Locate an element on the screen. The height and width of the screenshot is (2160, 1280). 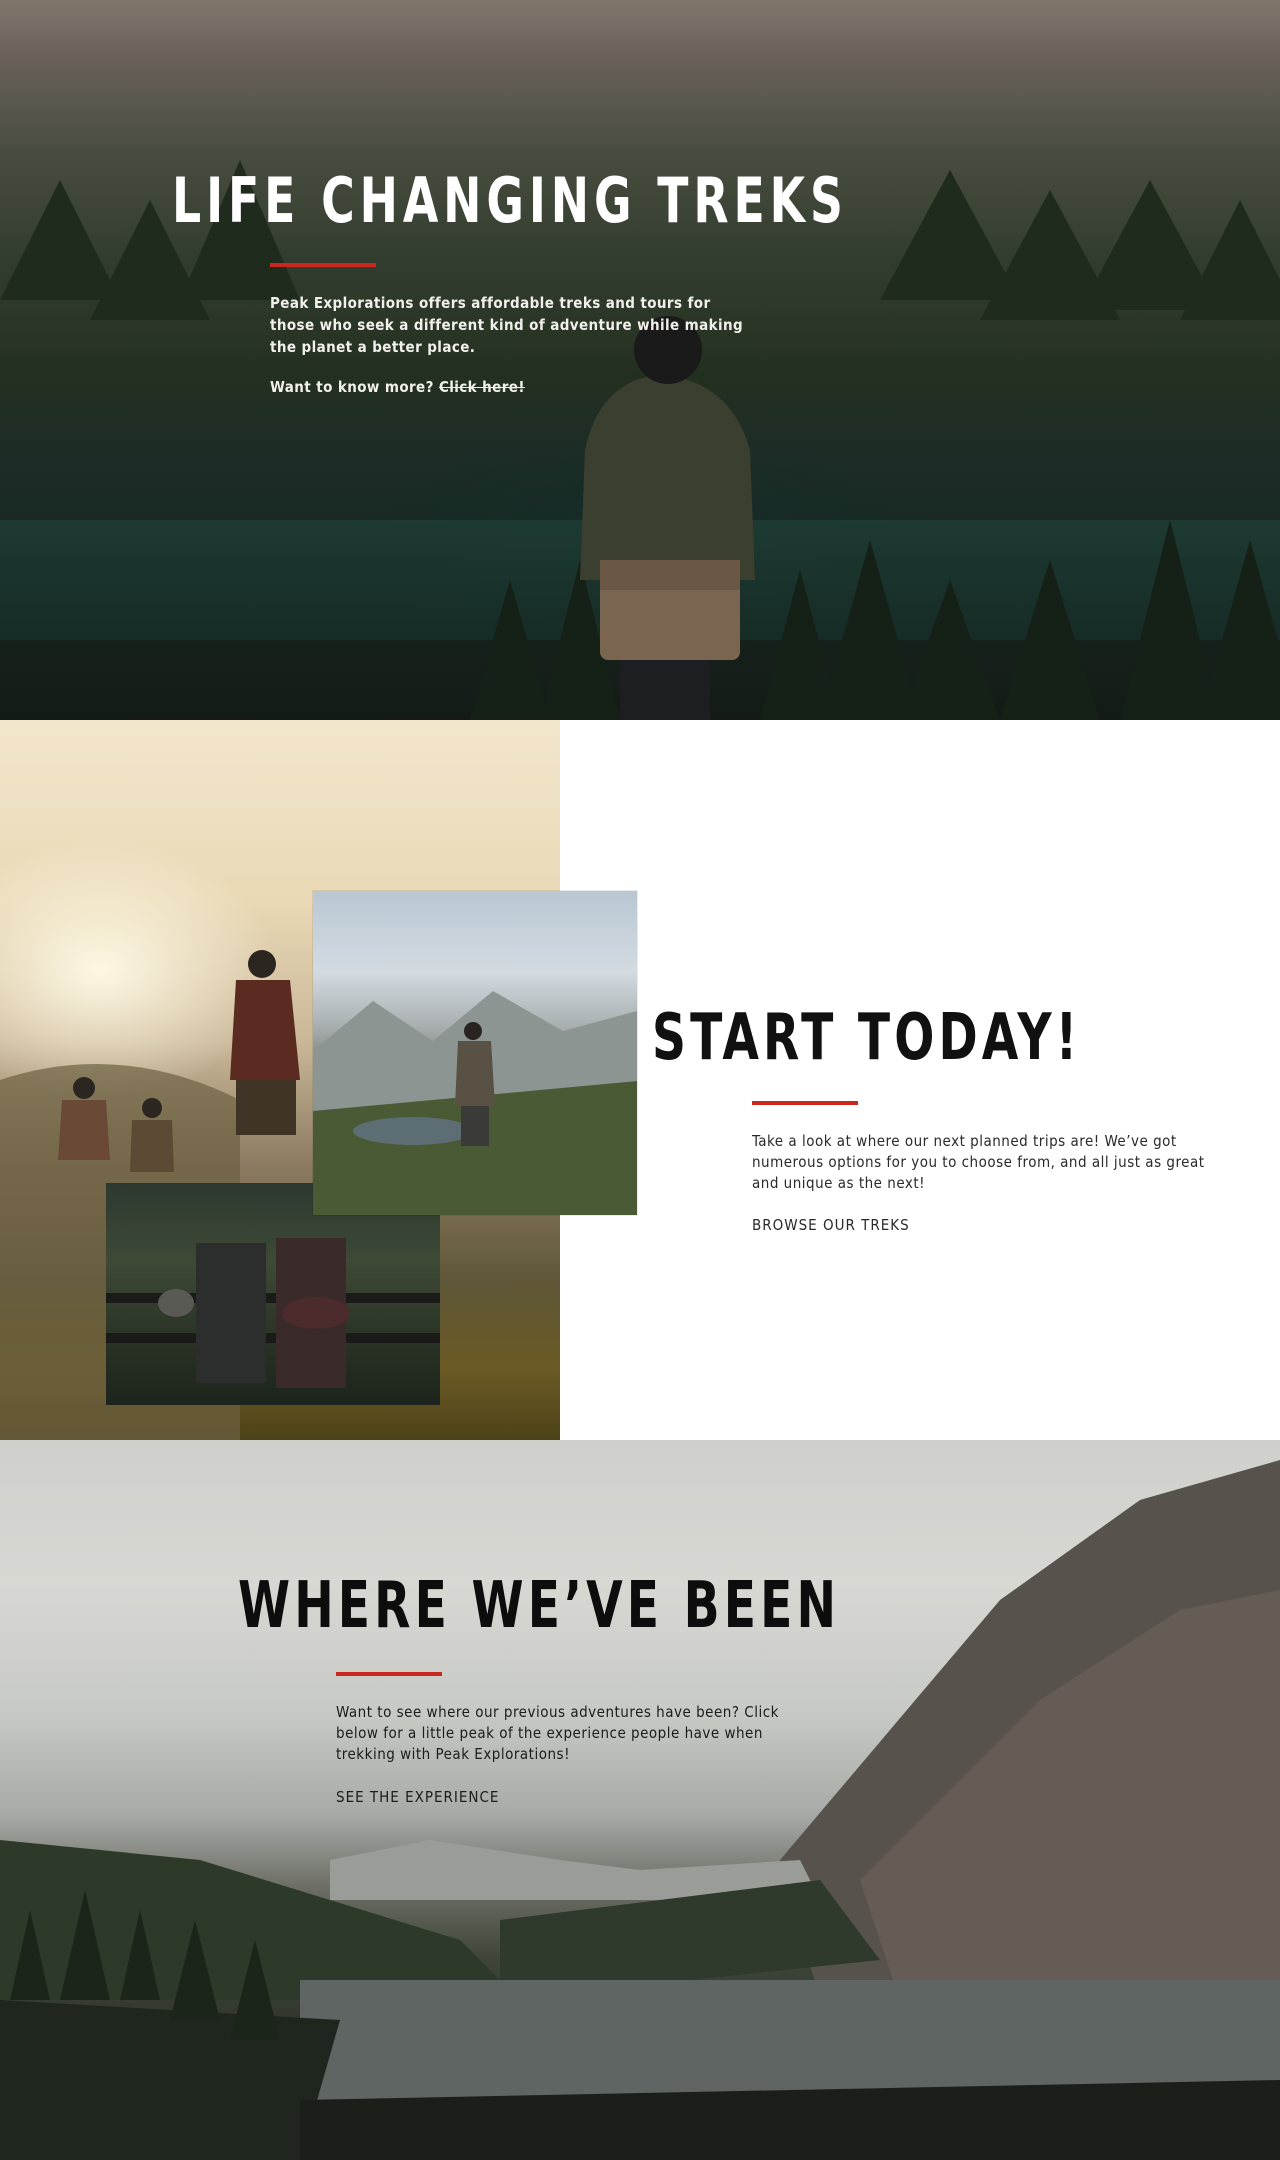
hero-more-line: Want to know more? Click here! is located at coordinates (397, 387).